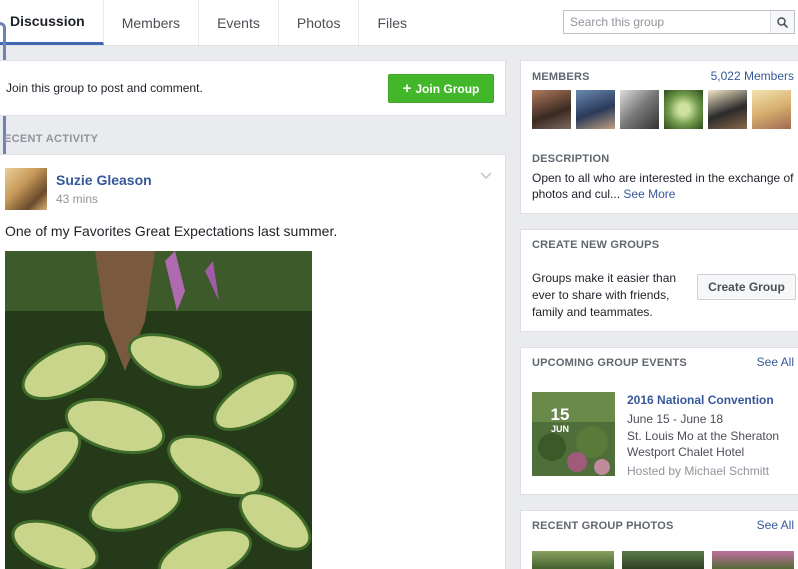 The image size is (798, 569). Describe the element at coordinates (746, 287) in the screenshot. I see `create-group-button: Create Group` at that location.